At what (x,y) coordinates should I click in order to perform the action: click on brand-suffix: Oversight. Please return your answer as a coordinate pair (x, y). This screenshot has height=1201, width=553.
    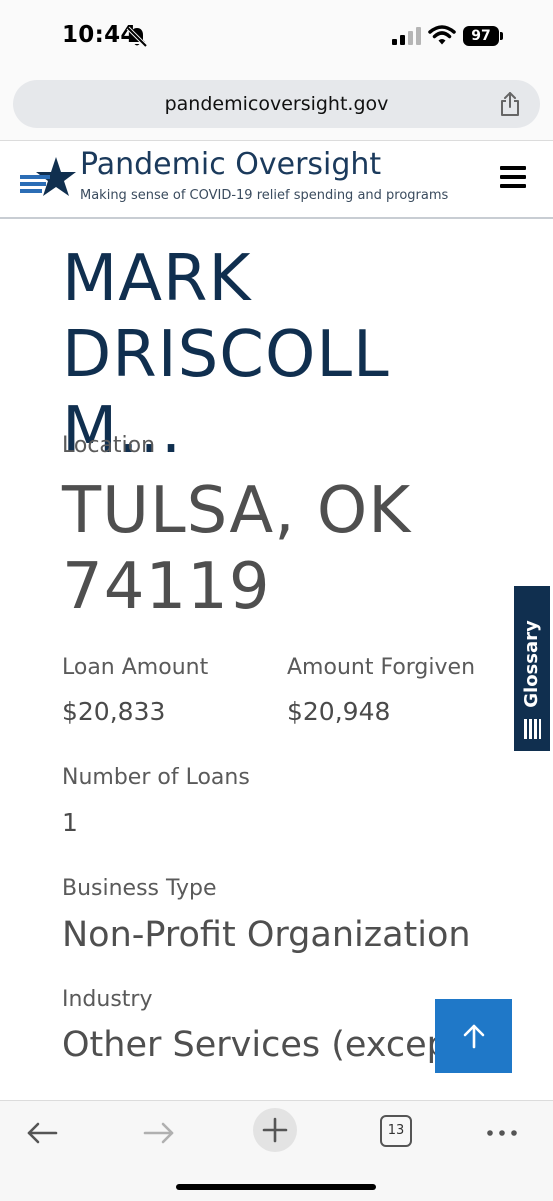
    Looking at the image, I should click on (308, 164).